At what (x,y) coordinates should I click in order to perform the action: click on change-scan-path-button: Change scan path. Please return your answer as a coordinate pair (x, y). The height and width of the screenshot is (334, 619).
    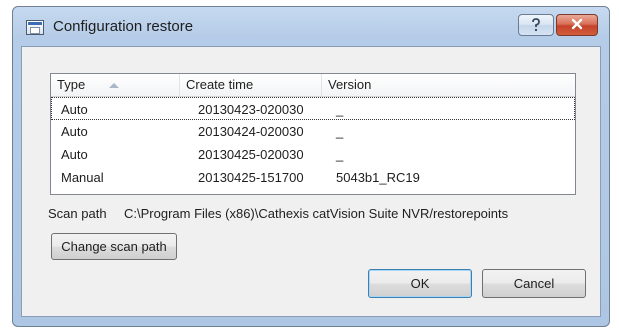
    Looking at the image, I should click on (114, 246).